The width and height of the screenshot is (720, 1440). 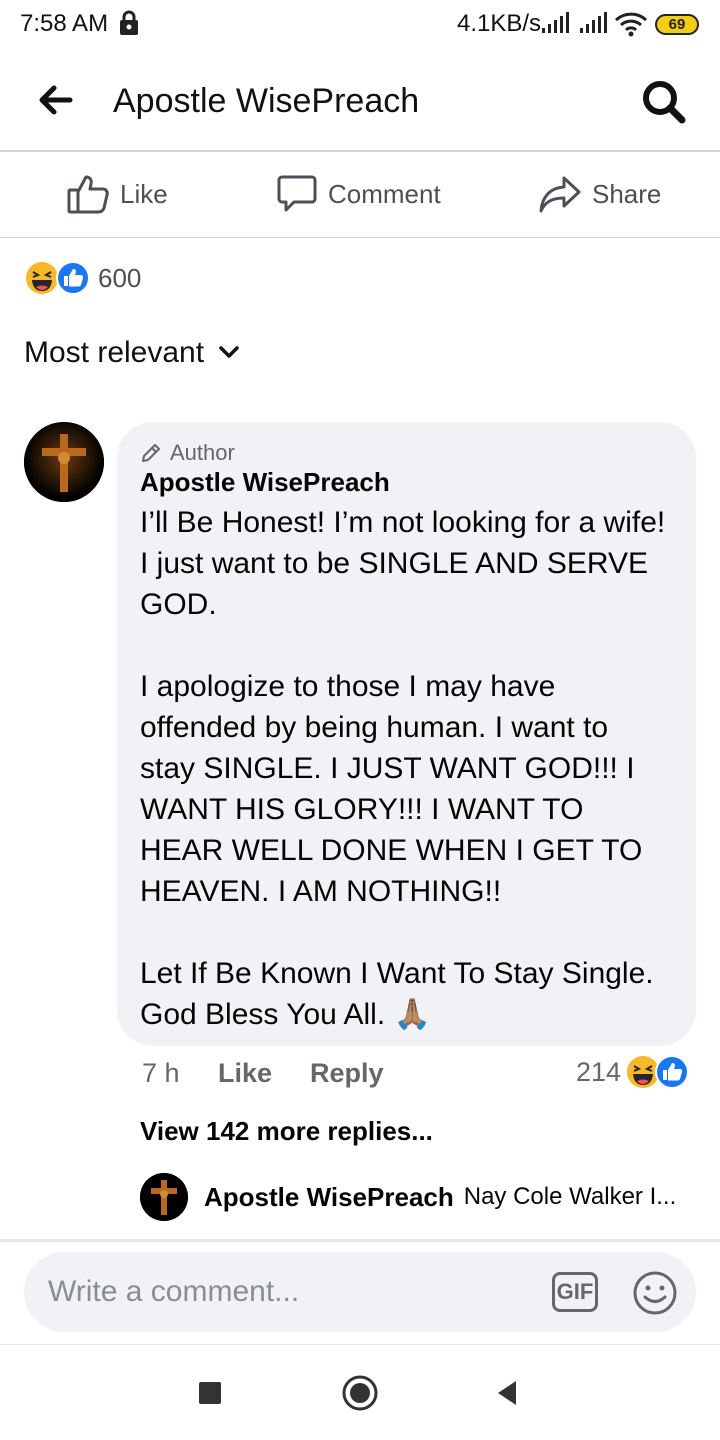 I want to click on wifi-icon, so click(x=631, y=24).